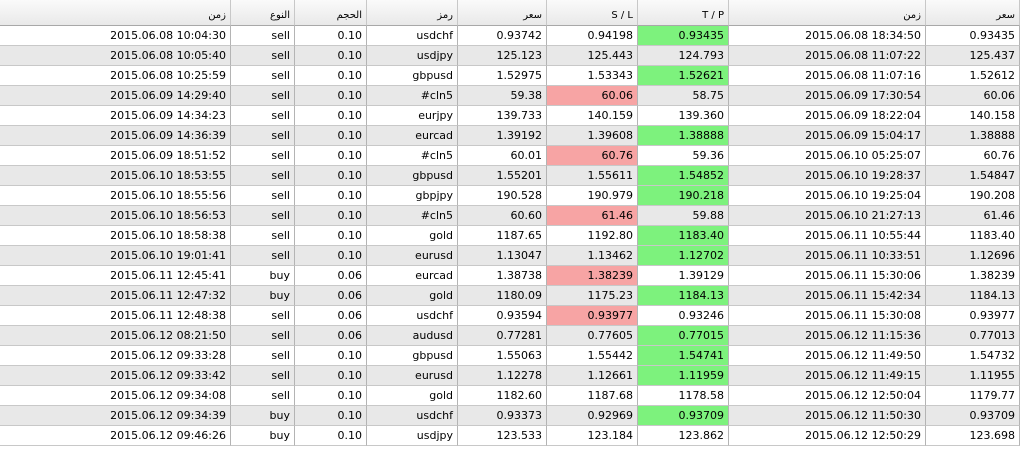  I want to click on close-price-cell: 1.11955, so click(973, 376).